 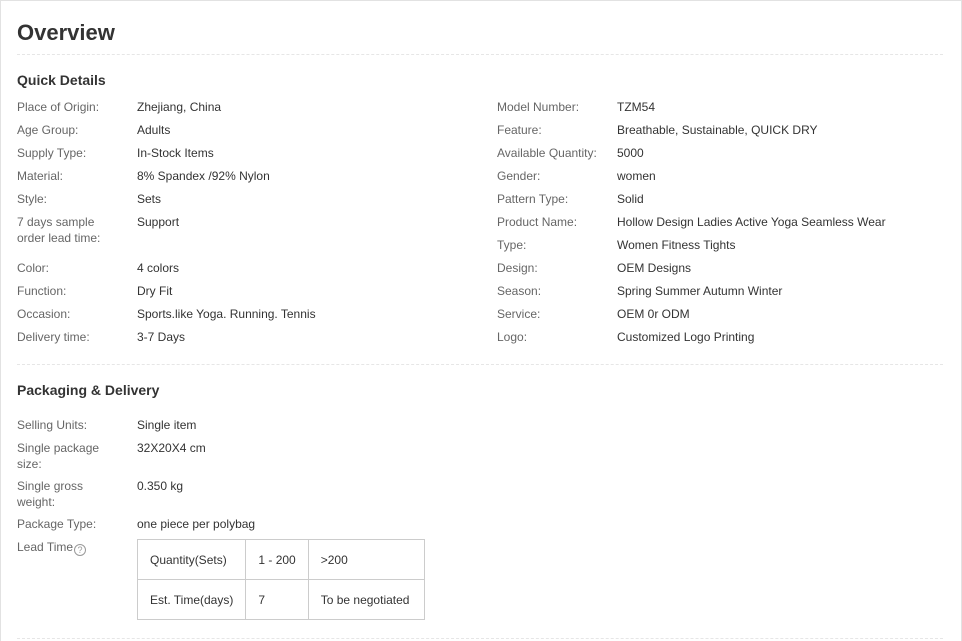 What do you see at coordinates (277, 559) in the screenshot?
I see `table-cell: 1 - 200` at bounding box center [277, 559].